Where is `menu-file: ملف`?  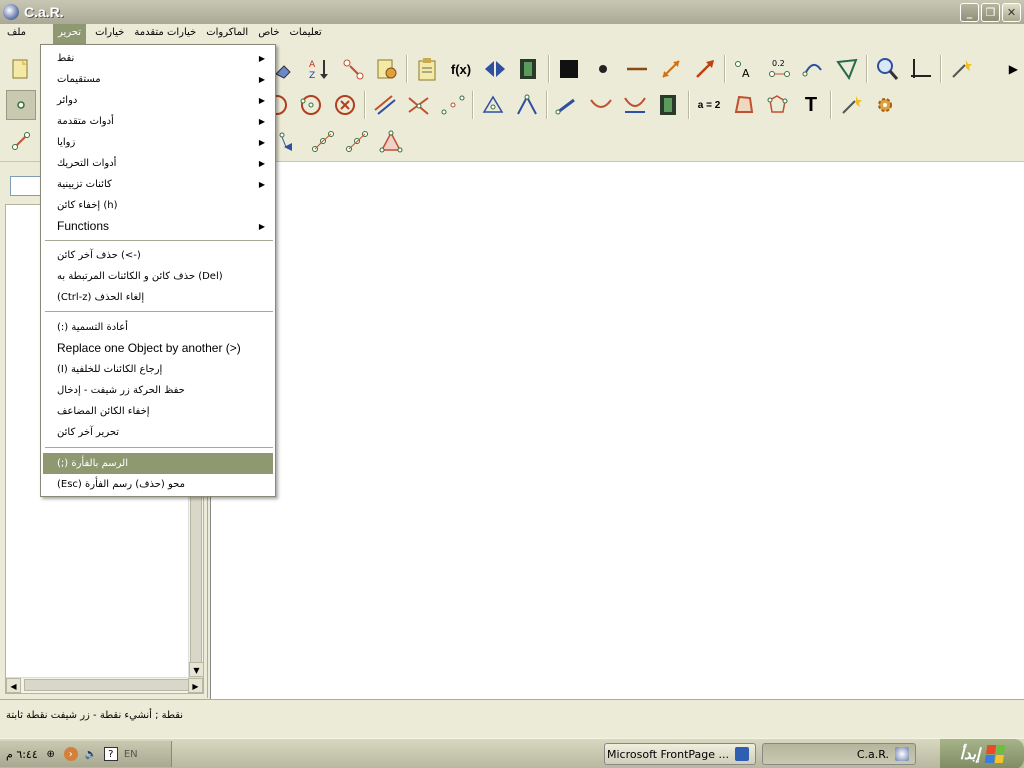 menu-file: ملف is located at coordinates (16, 34).